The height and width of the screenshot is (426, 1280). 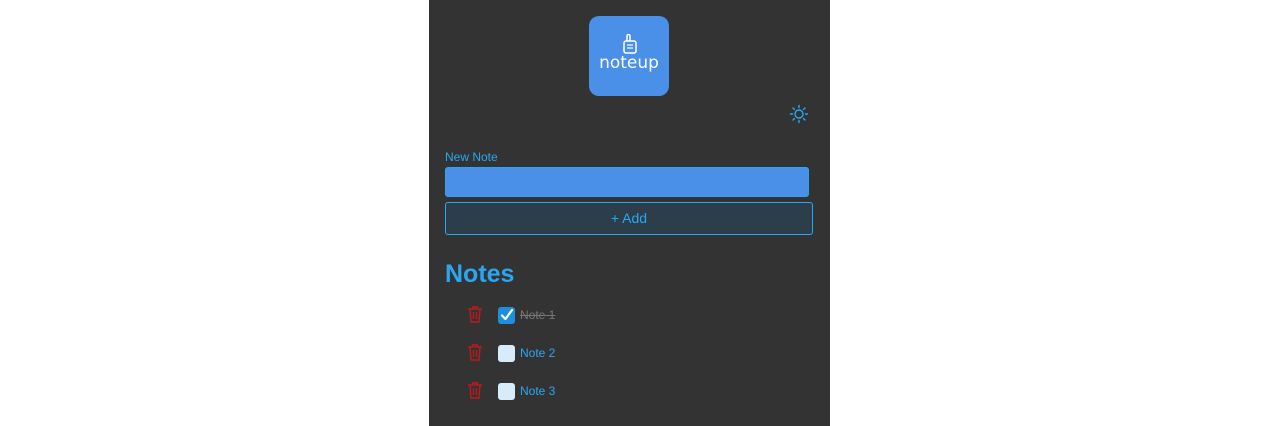 What do you see at coordinates (471, 157) in the screenshot?
I see `new-note-label: New Note` at bounding box center [471, 157].